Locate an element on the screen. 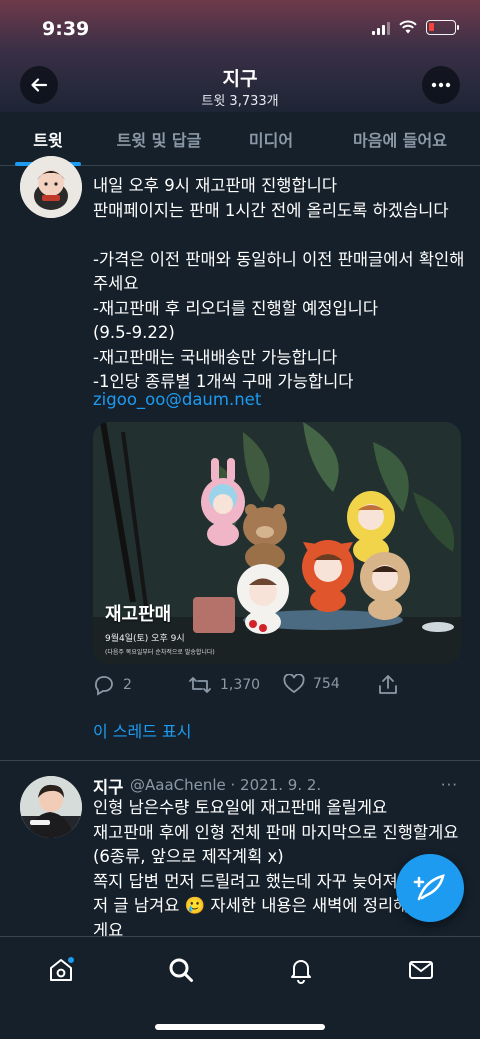 The height and width of the screenshot is (1039, 480). share-button is located at coordinates (388, 685).